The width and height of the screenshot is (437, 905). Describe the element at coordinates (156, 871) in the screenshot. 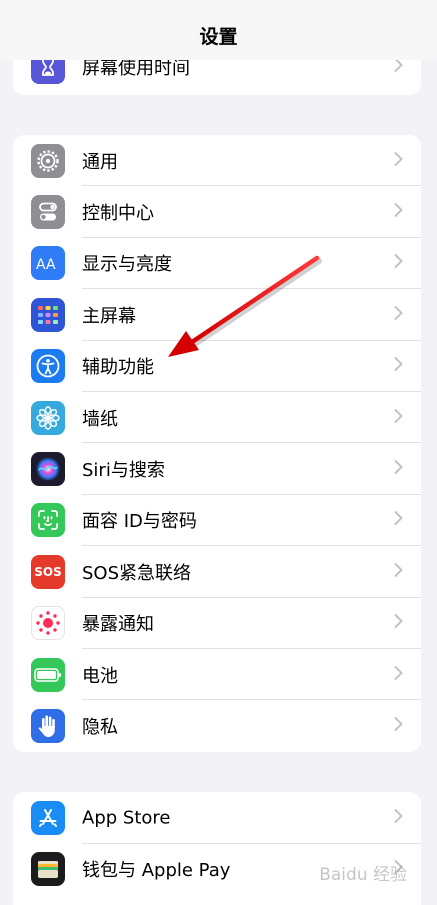

I see `settings-row-label: 钱包与 Apple Pay` at that location.